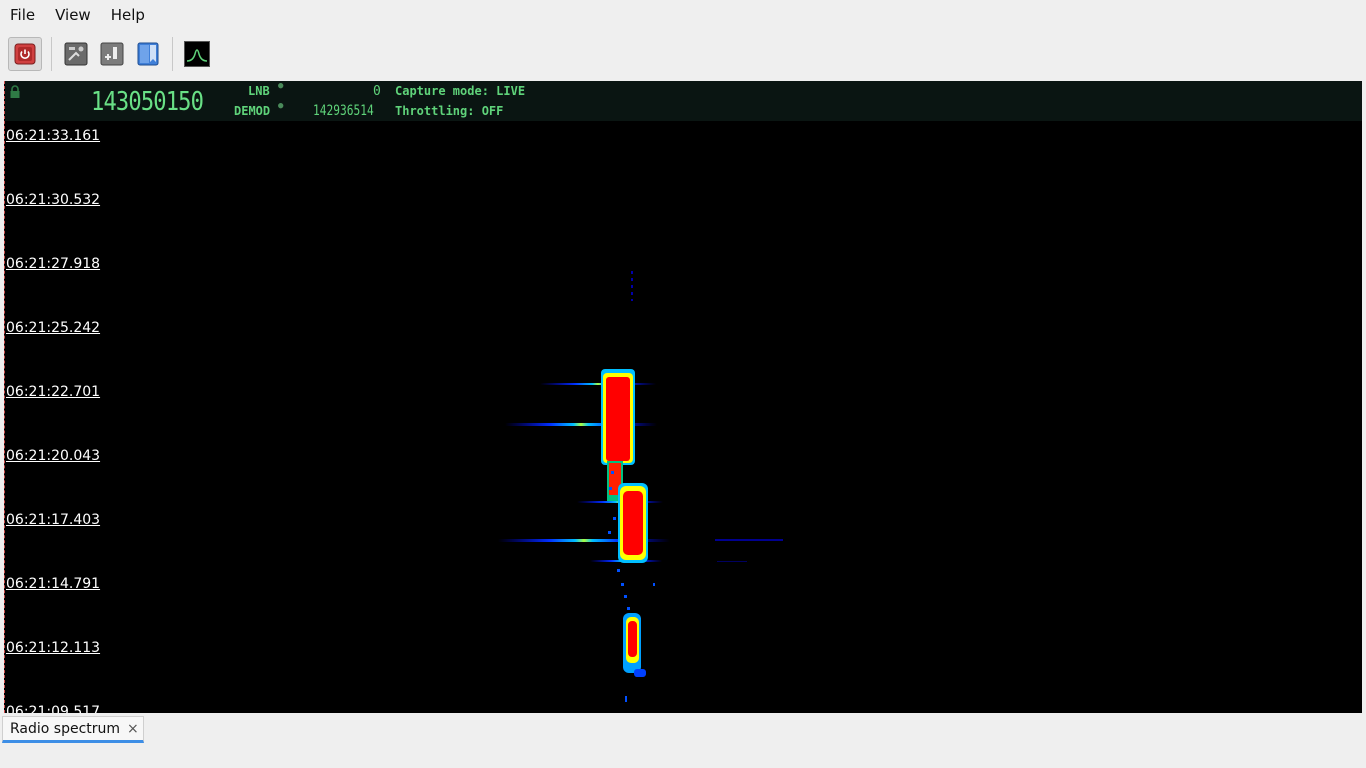 This screenshot has width=1366, height=768. I want to click on bookmark-button, so click(148, 54).